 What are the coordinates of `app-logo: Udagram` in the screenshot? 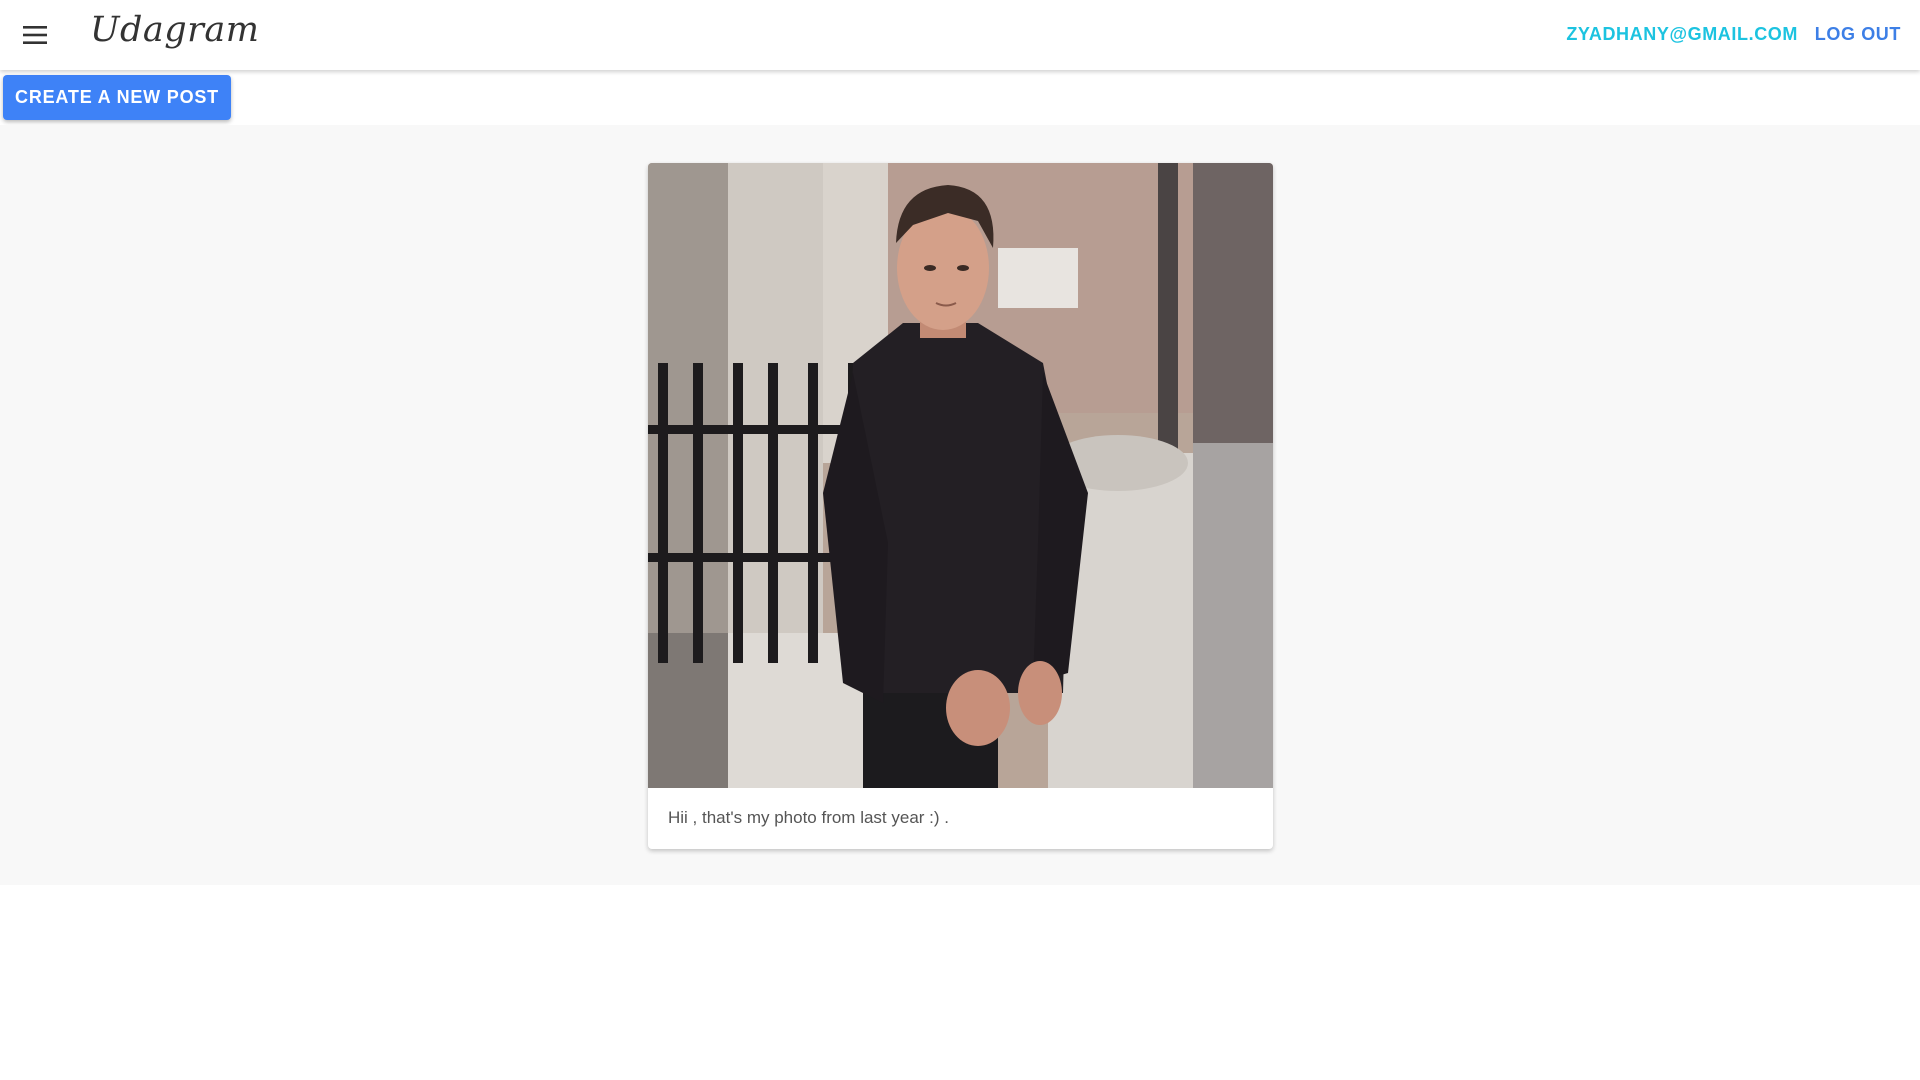 It's located at (174, 30).